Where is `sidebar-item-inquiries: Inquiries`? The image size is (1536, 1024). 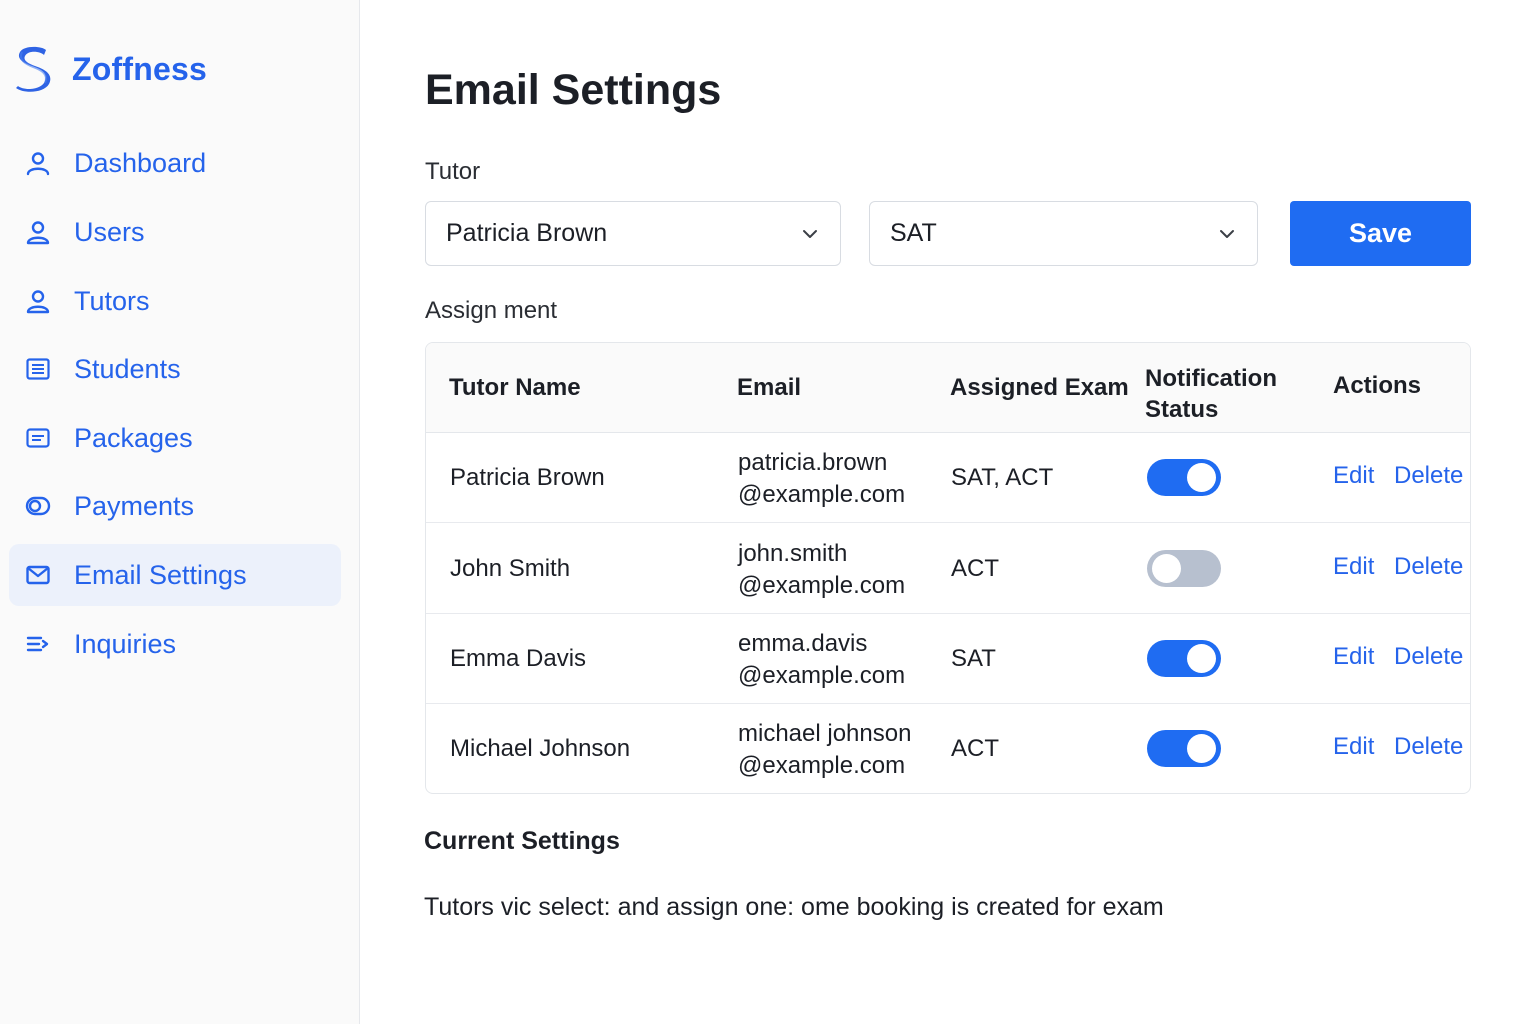 sidebar-item-inquiries: Inquiries is located at coordinates (175, 644).